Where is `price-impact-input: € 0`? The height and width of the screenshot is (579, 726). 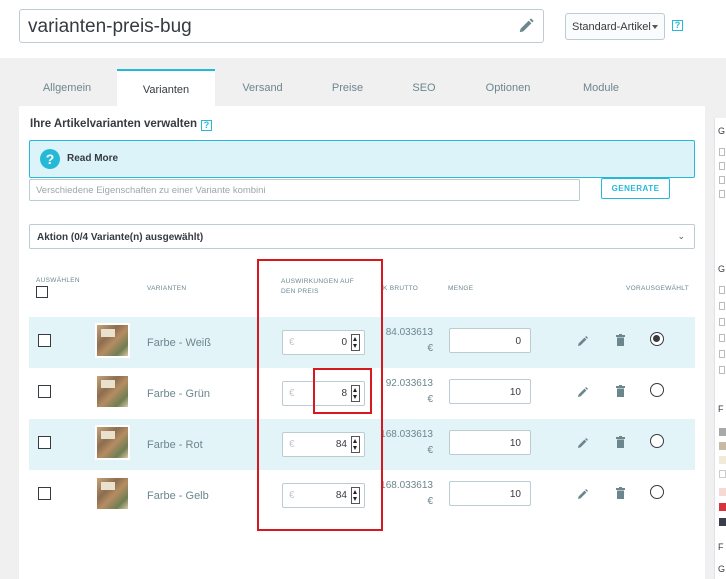 price-impact-input: € 0 is located at coordinates (323, 342).